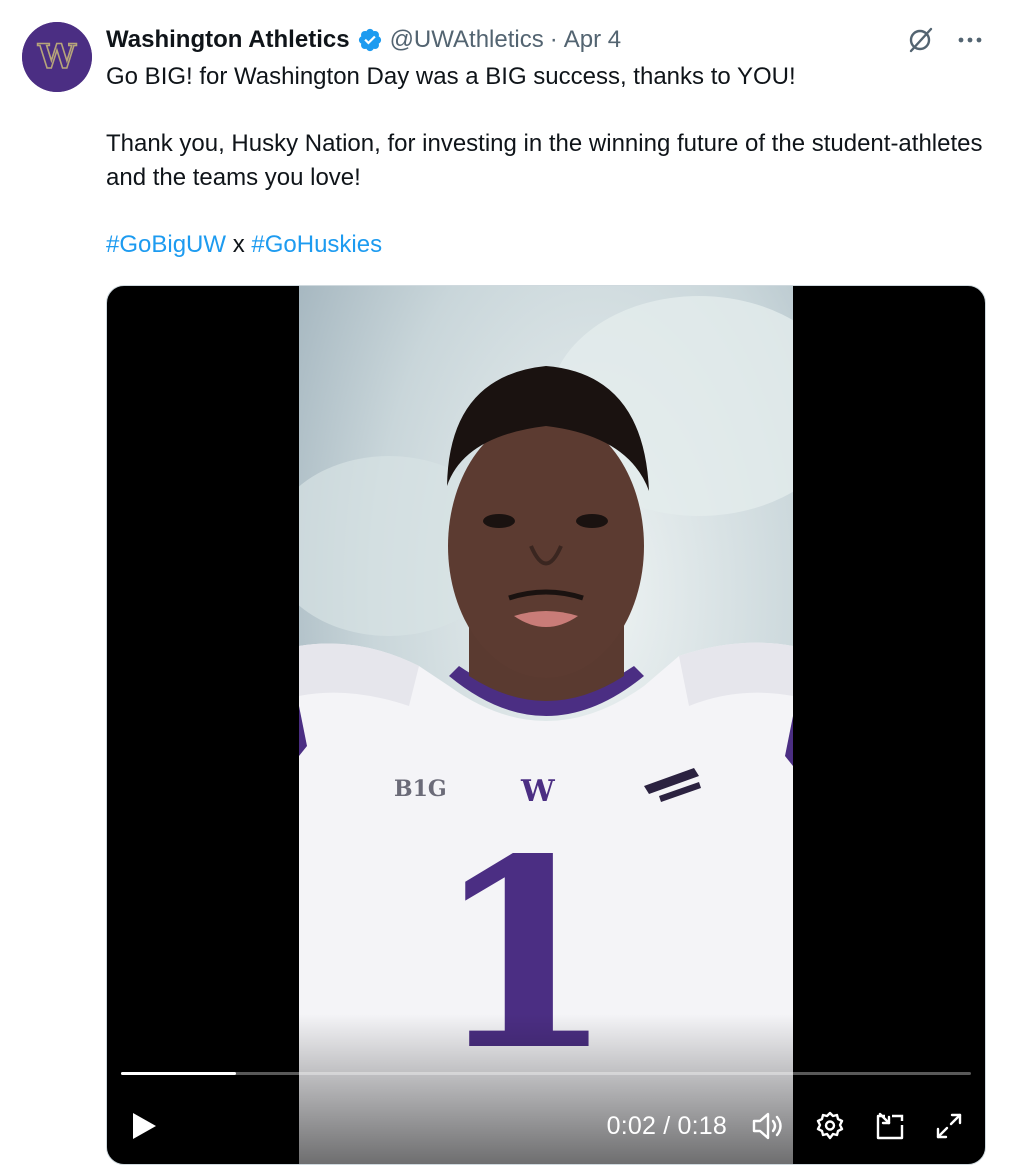 Image resolution: width=1012 pixels, height=1176 pixels. What do you see at coordinates (228, 40) in the screenshot?
I see `author-name: Washington Athletics` at bounding box center [228, 40].